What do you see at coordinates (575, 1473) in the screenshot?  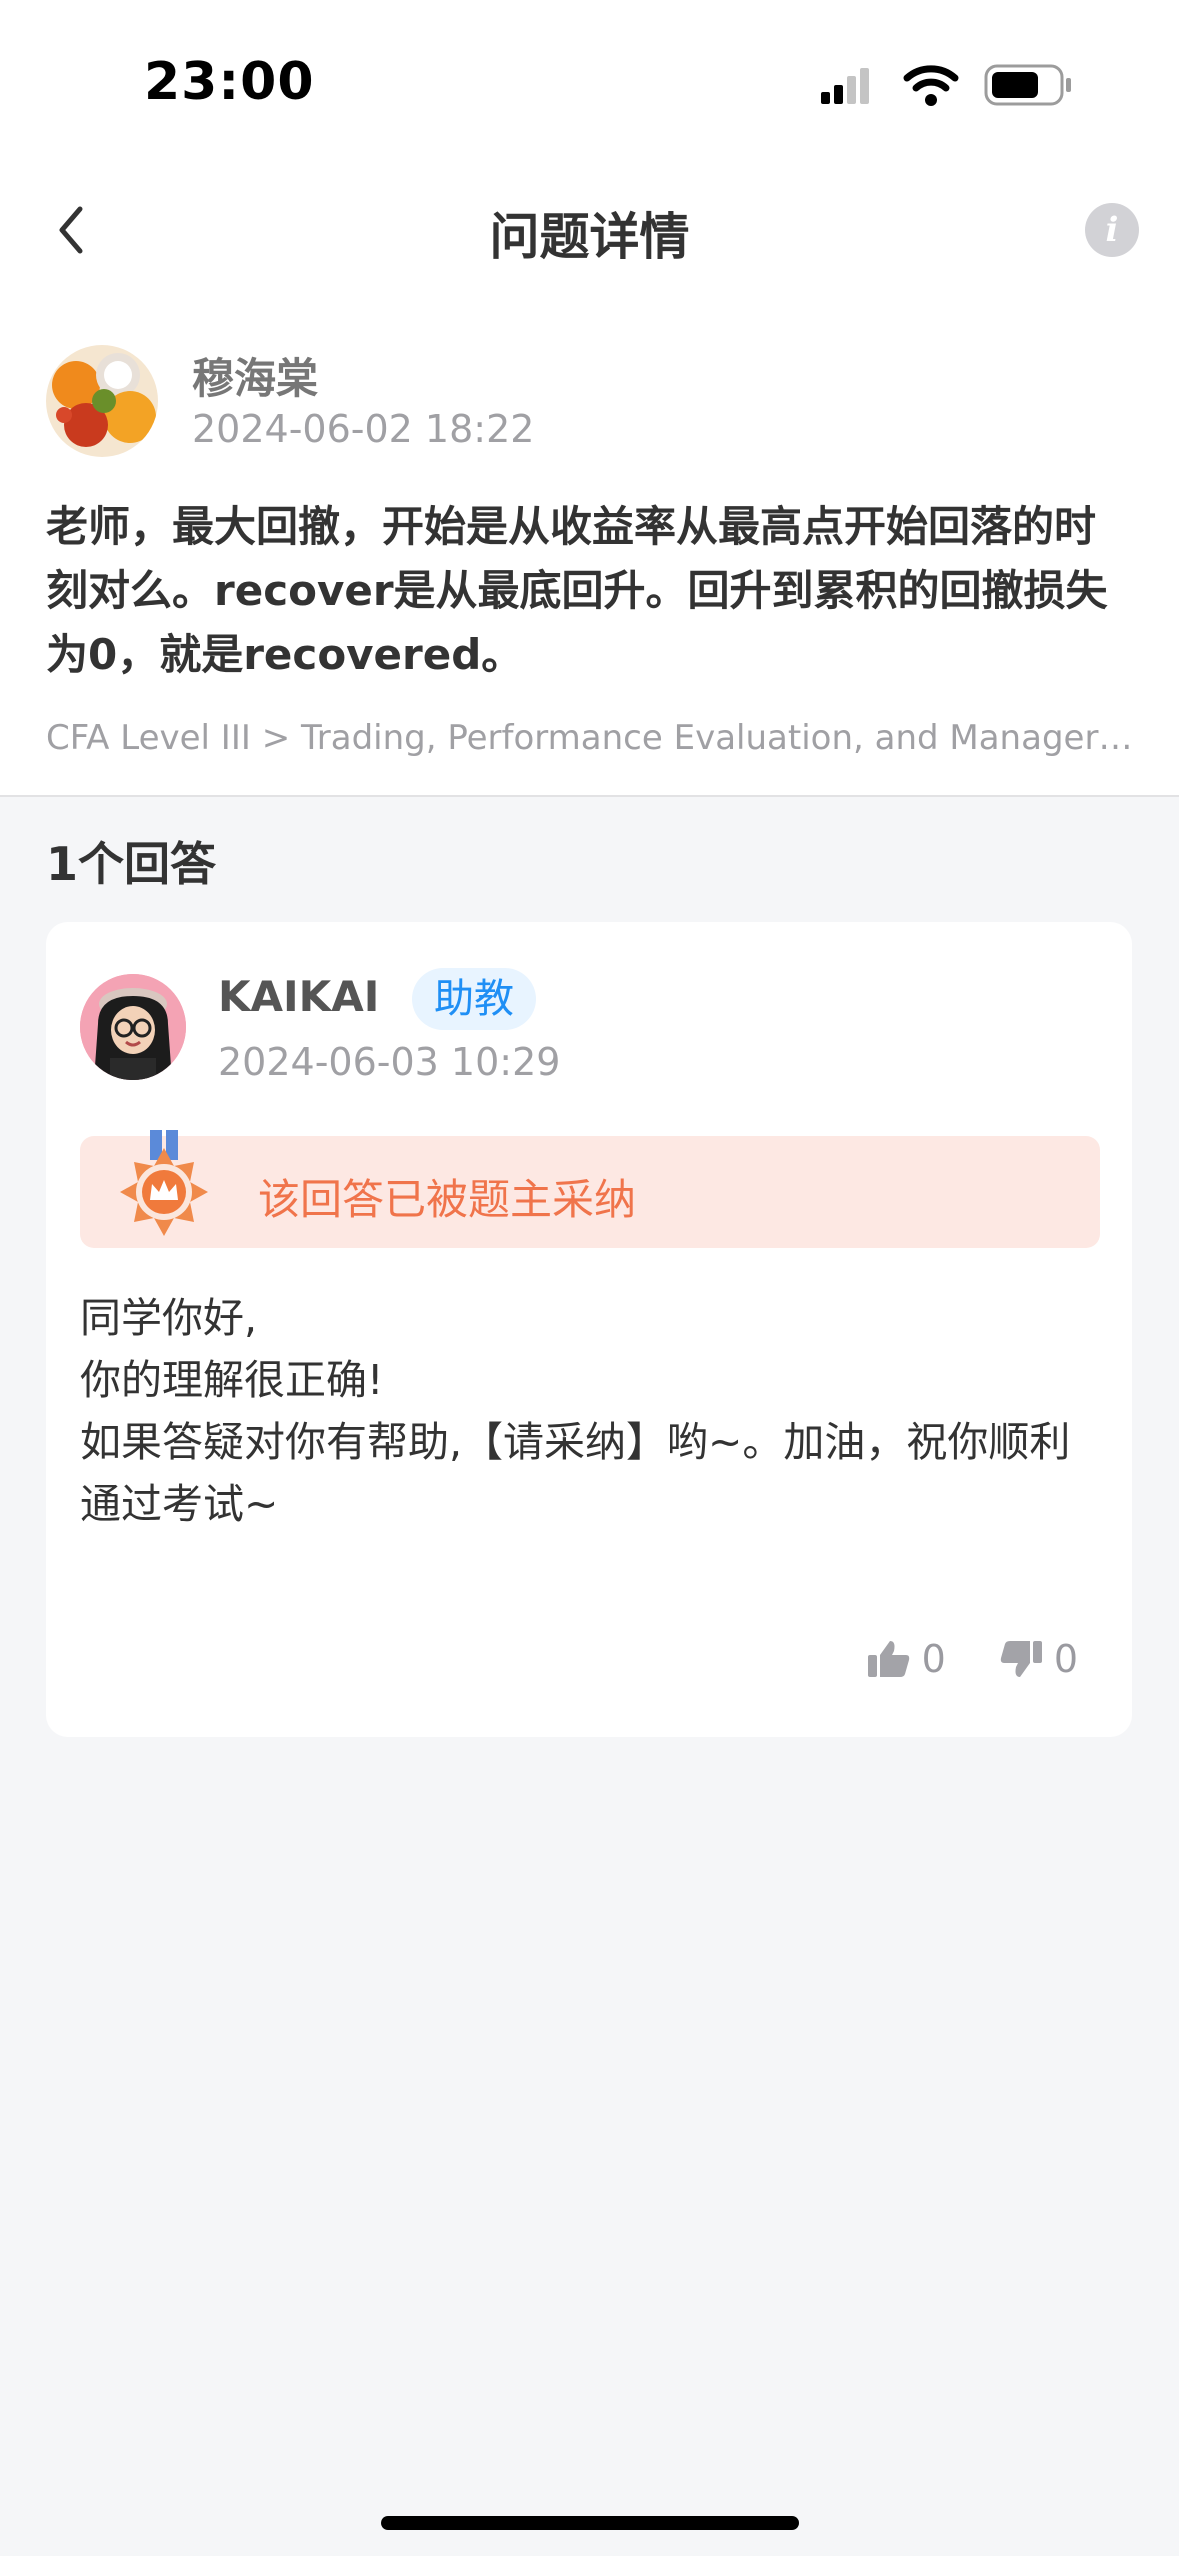 I see `answer-line: 如果答疑对你有帮助,【请采纳】哟~。加油，祝你顺利通过考试~` at bounding box center [575, 1473].